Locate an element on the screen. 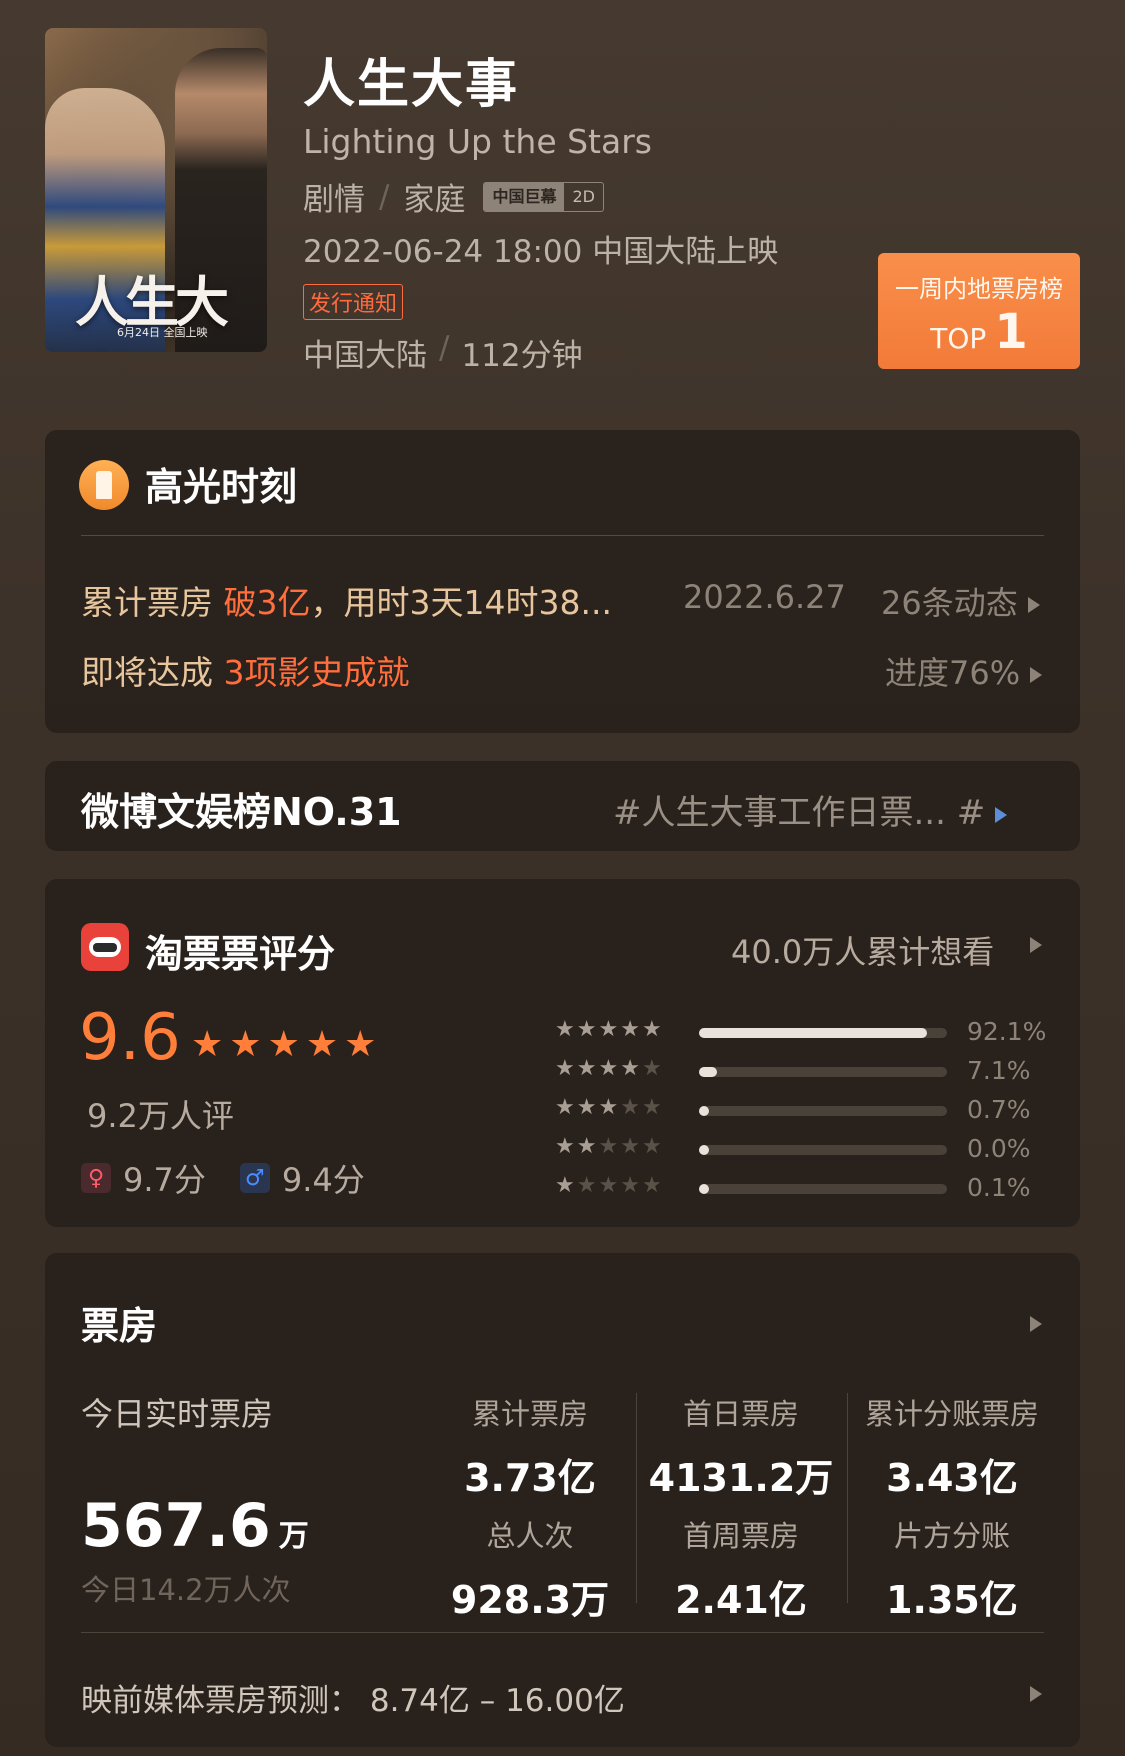 This screenshot has height=1756, width=1125. stat-first-day-box-office: 首日票房 4131.2万 is located at coordinates (741, 1448).